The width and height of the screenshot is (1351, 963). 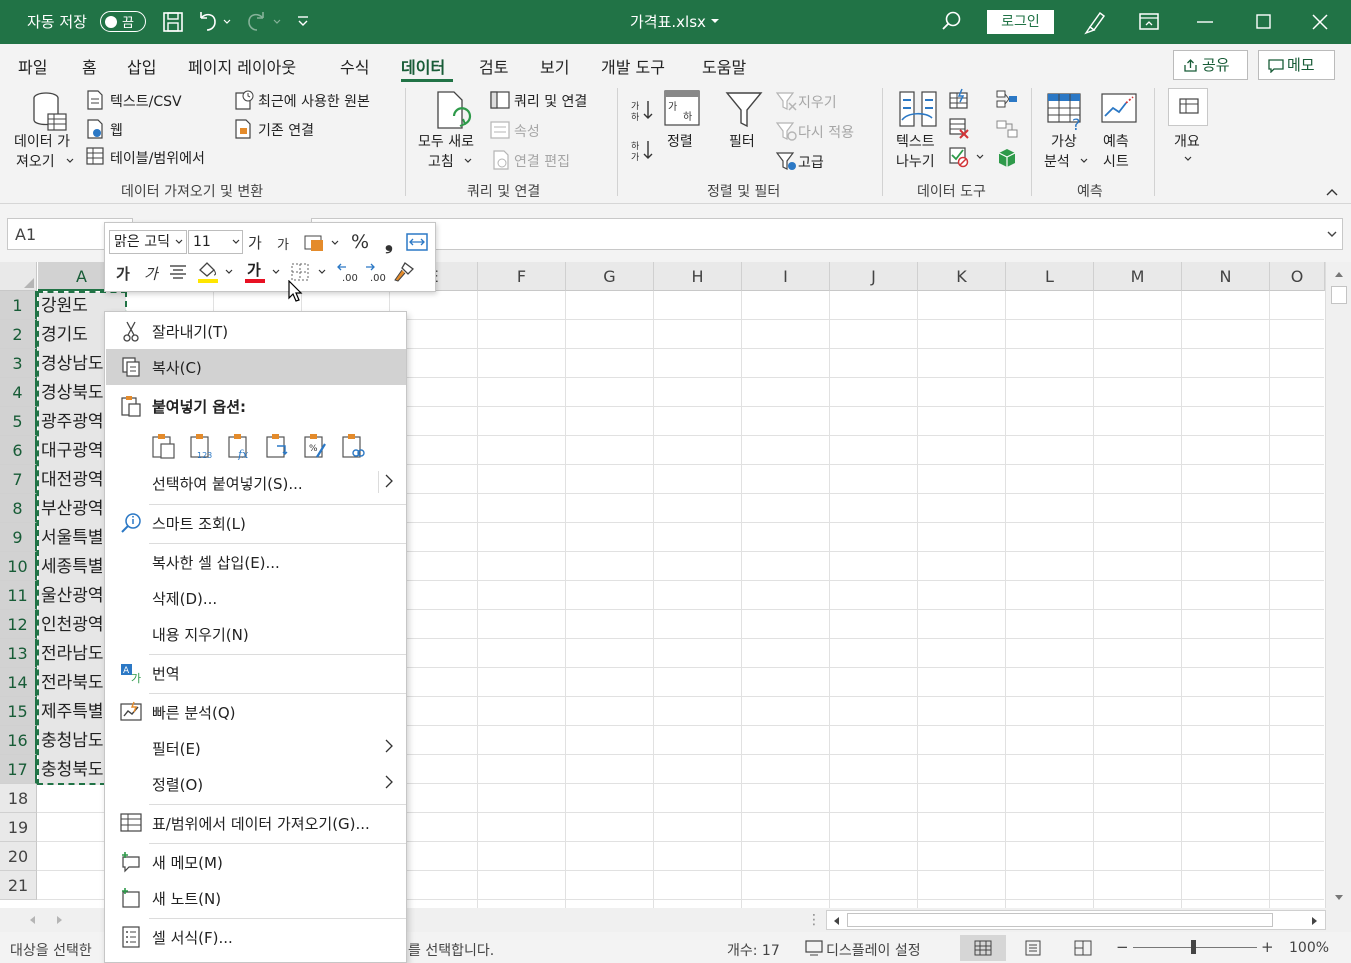 I want to click on row-header: 10, so click(x=18, y=566).